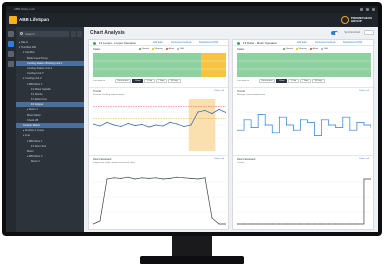  What do you see at coordinates (94, 43) in the screenshot?
I see `status-dot-icon` at bounding box center [94, 43].